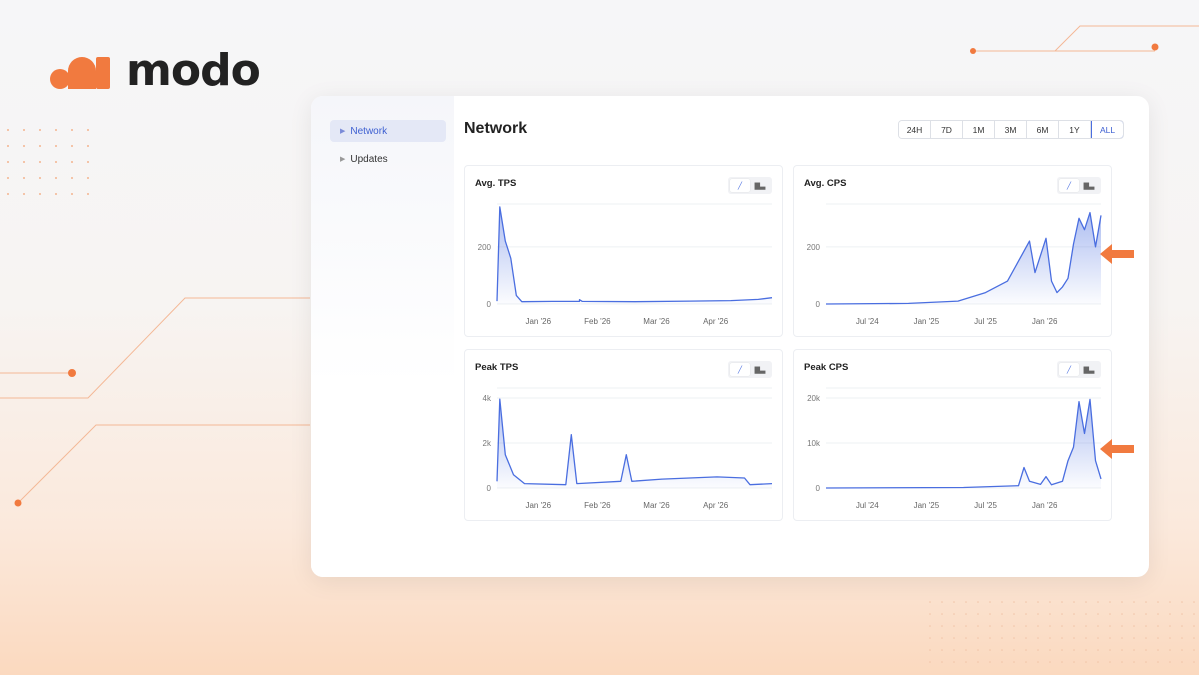 The image size is (1199, 675). I want to click on range-6m-button: 6M, so click(1043, 129).